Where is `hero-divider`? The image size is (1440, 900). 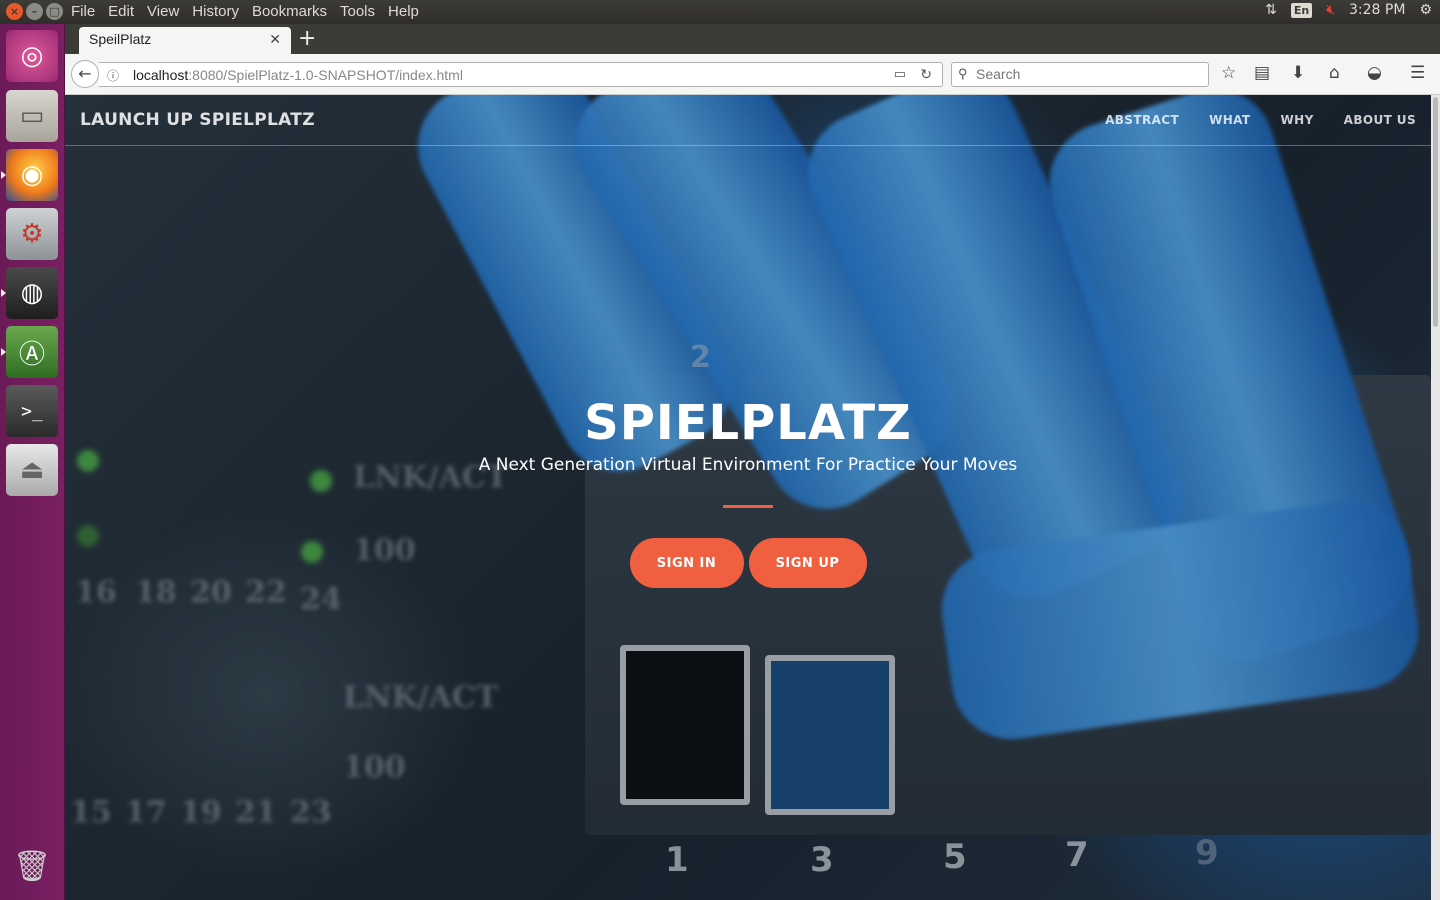
hero-divider is located at coordinates (748, 506).